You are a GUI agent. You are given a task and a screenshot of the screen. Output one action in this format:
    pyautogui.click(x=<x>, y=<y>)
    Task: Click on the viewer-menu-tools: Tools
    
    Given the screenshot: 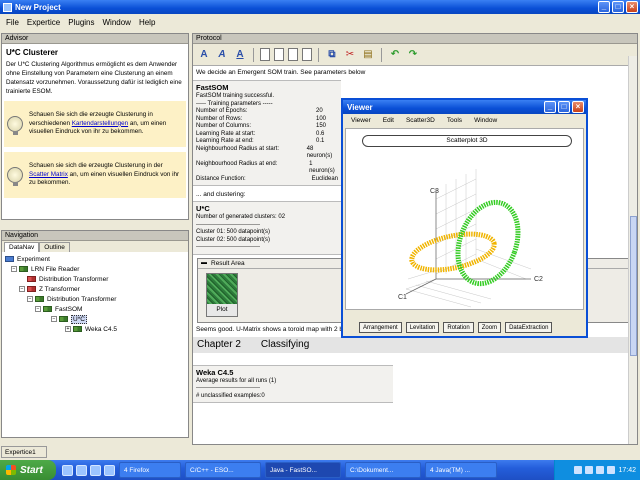 What is the action you would take?
    pyautogui.click(x=454, y=120)
    